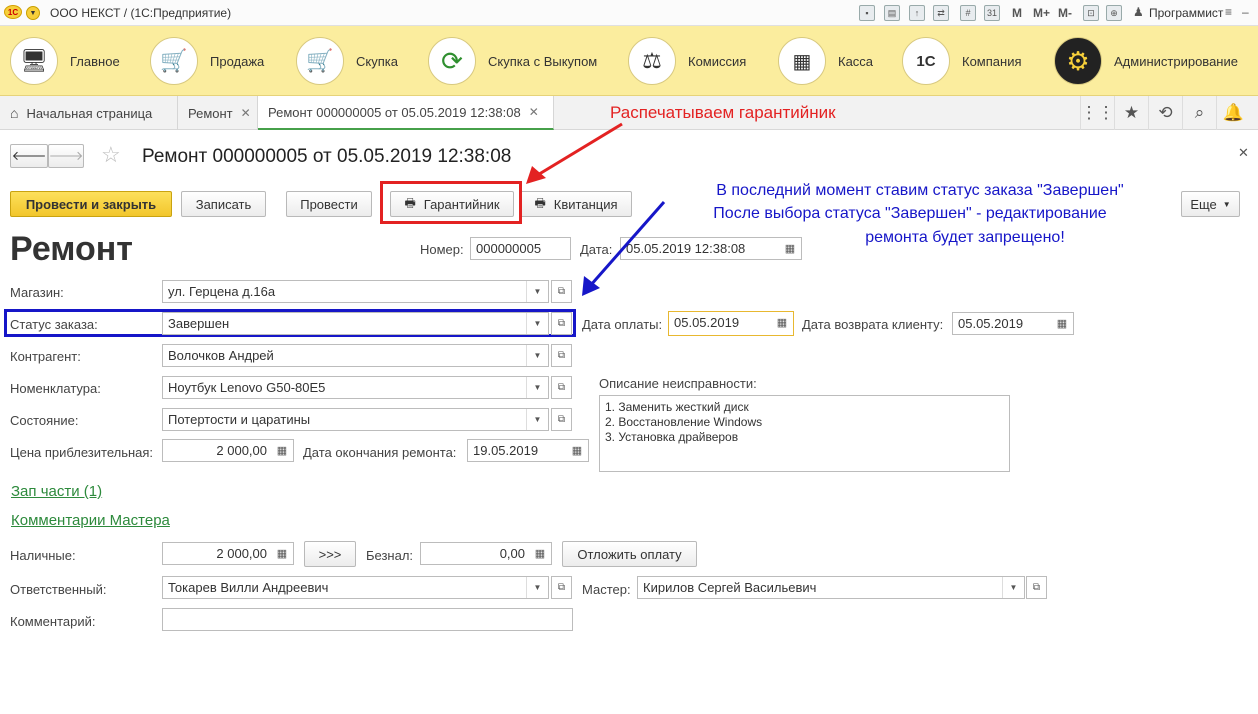 Image resolution: width=1258 pixels, height=714 pixels. I want to click on store-field: ул. Герцена д.16а ▼, so click(355, 291).